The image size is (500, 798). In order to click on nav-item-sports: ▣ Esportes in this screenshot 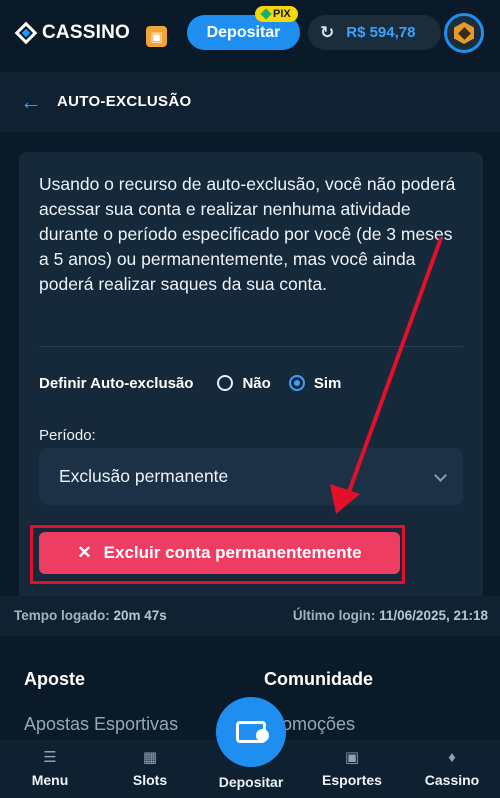, I will do `click(352, 769)`.